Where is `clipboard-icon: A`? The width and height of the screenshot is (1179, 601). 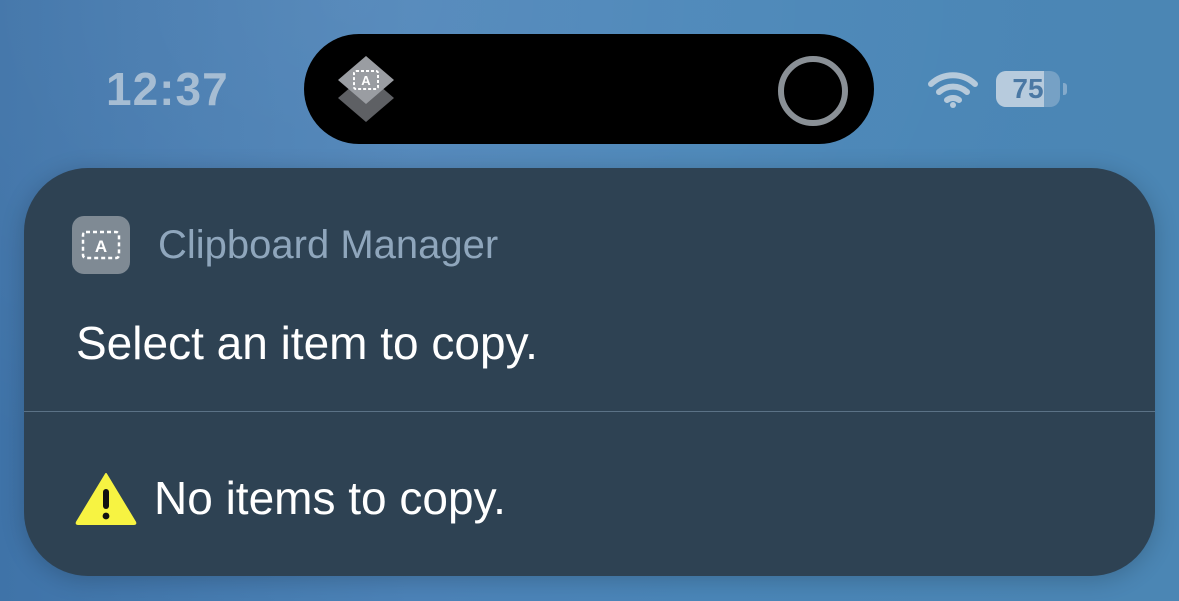 clipboard-icon: A is located at coordinates (101, 245).